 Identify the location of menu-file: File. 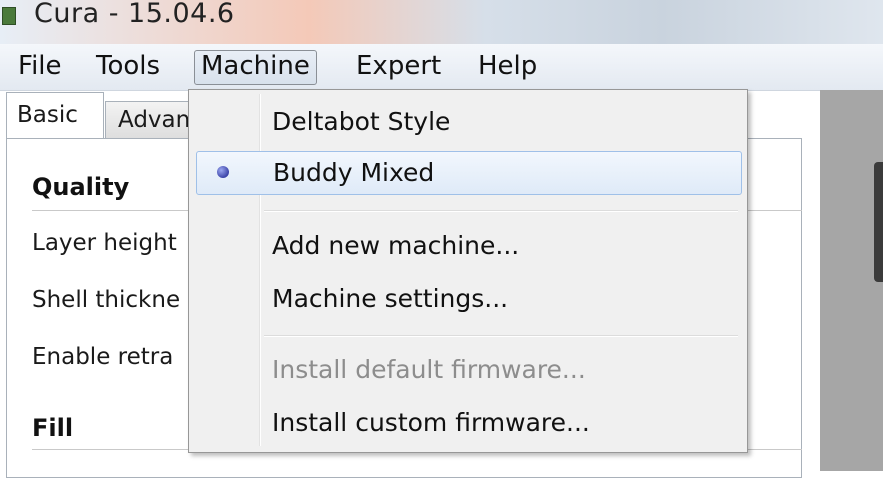
(40, 66).